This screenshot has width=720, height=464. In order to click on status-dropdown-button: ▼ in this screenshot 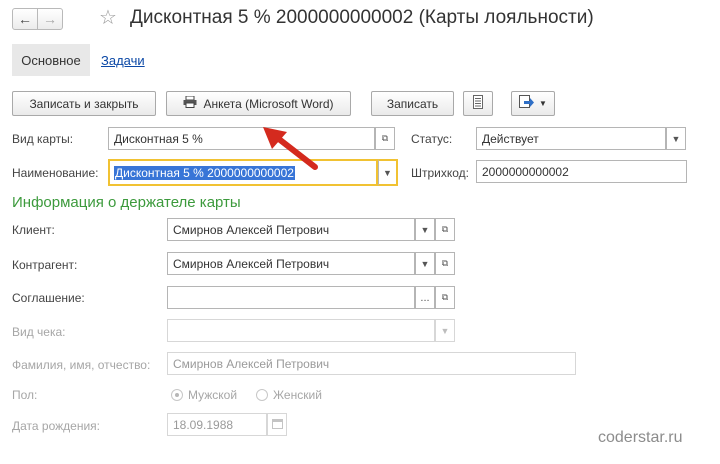, I will do `click(676, 138)`.